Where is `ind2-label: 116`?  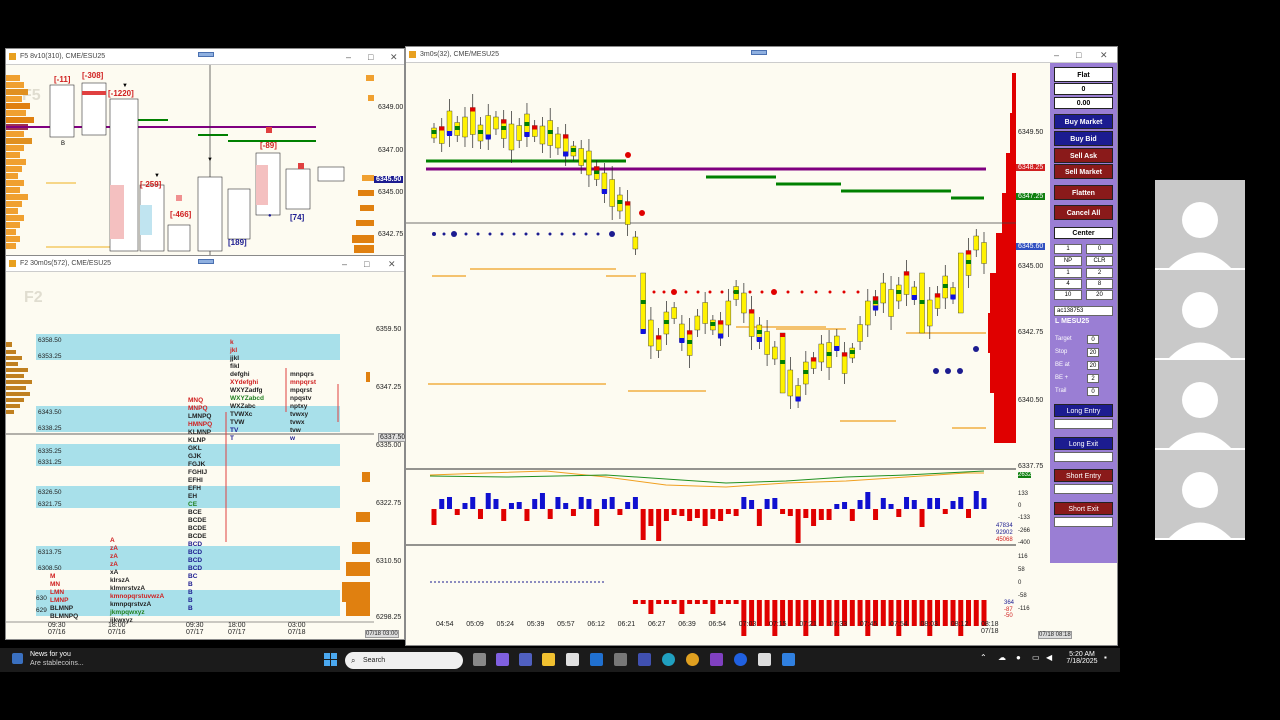
ind2-label: 116 is located at coordinates (1023, 557).